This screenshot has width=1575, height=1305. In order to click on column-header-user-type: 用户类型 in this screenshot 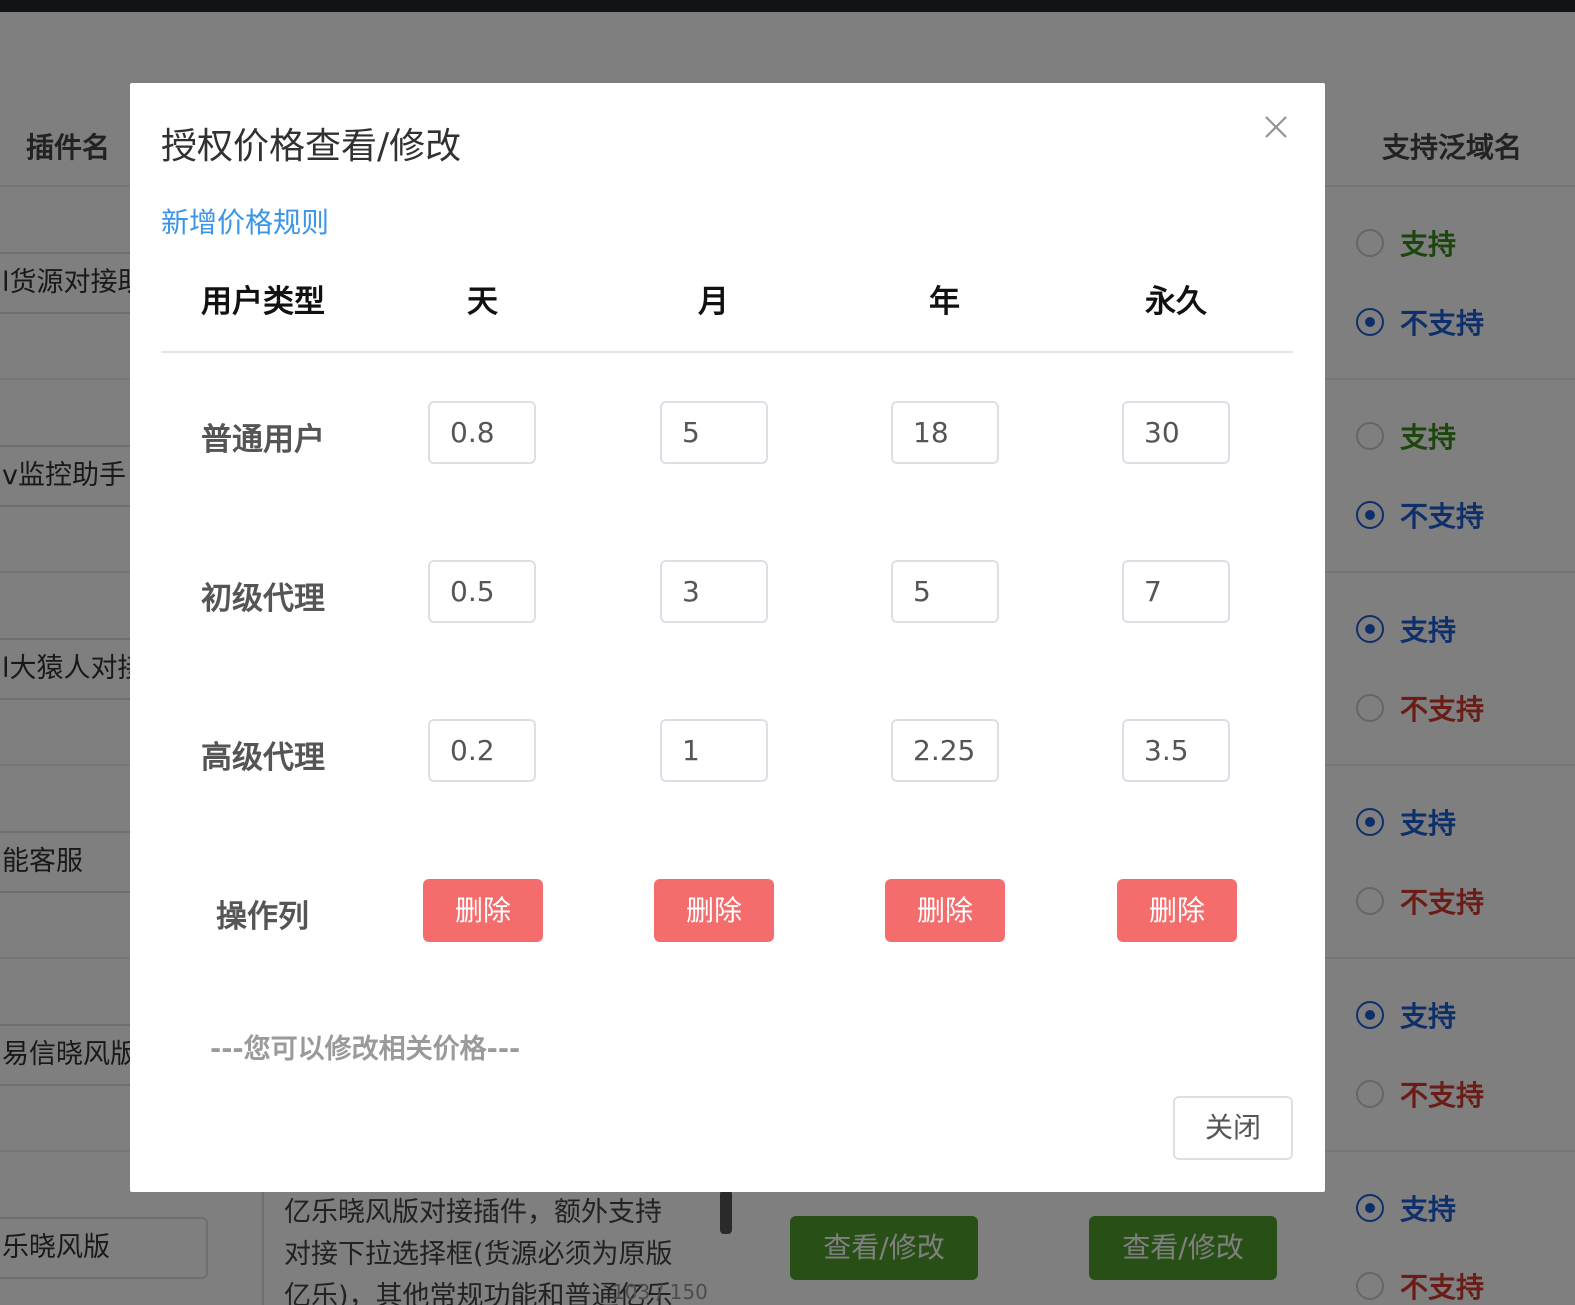, I will do `click(263, 302)`.